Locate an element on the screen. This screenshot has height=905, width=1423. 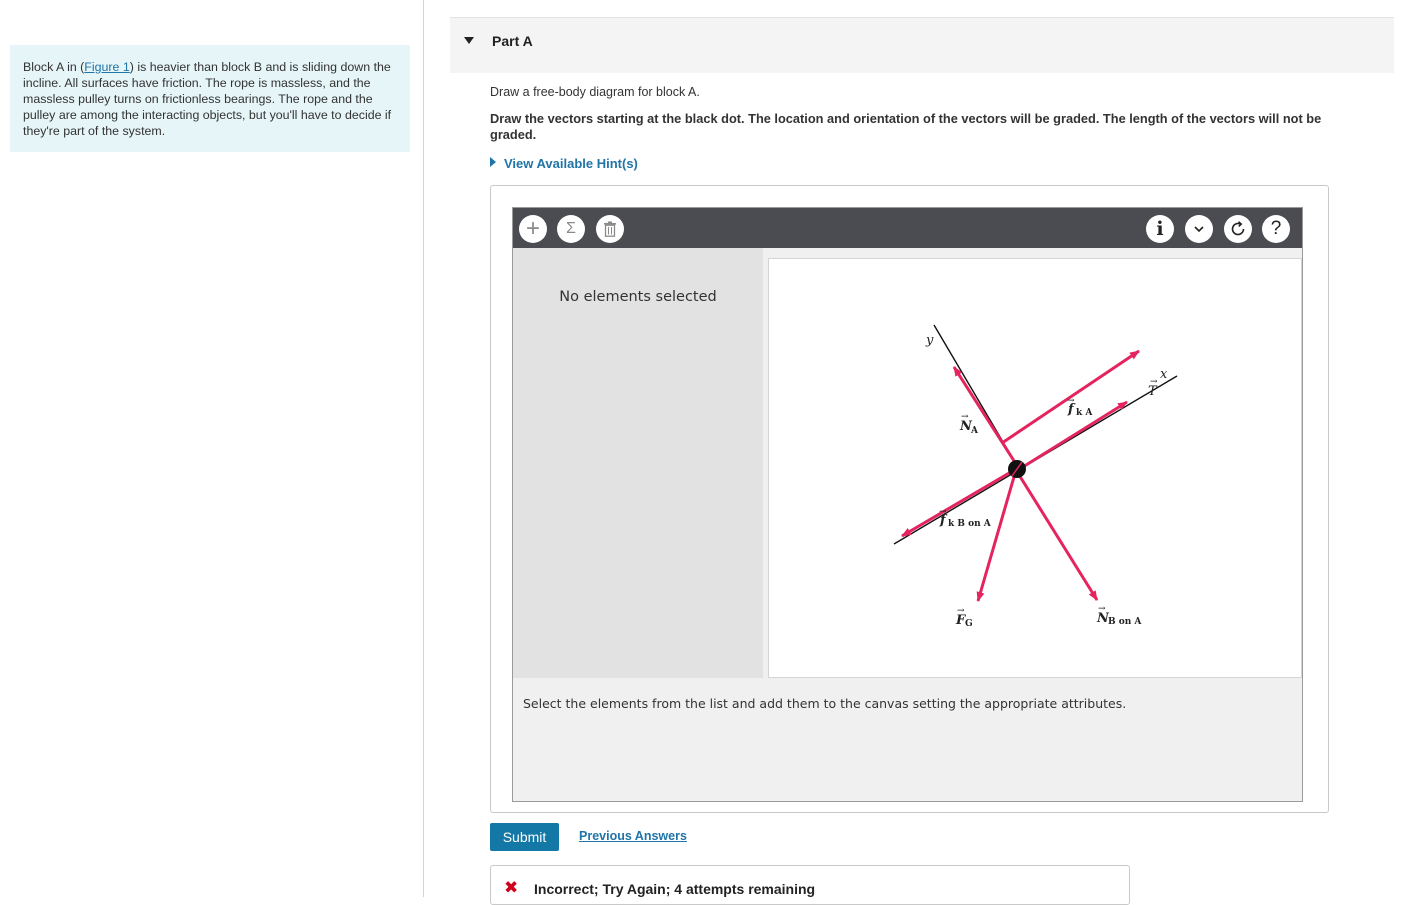
info-icon: i is located at coordinates (1160, 229).